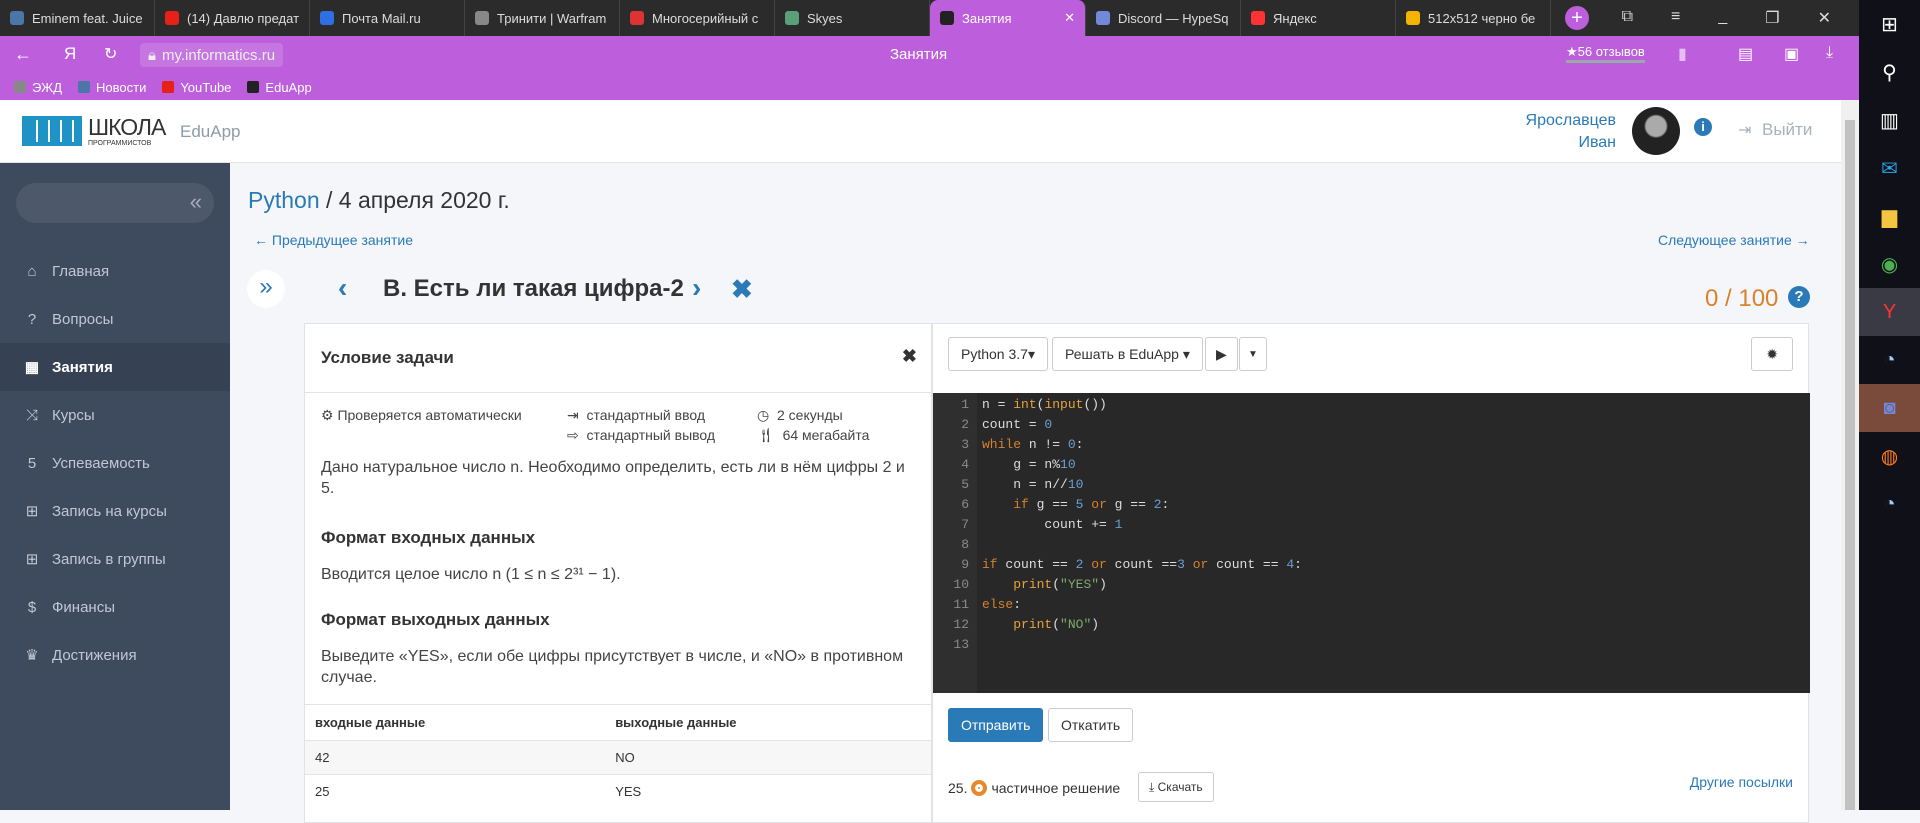 The image size is (1920, 823). Describe the element at coordinates (115, 511) in the screenshot. I see `sidebar-item: ⊞ Запись на курсы` at that location.